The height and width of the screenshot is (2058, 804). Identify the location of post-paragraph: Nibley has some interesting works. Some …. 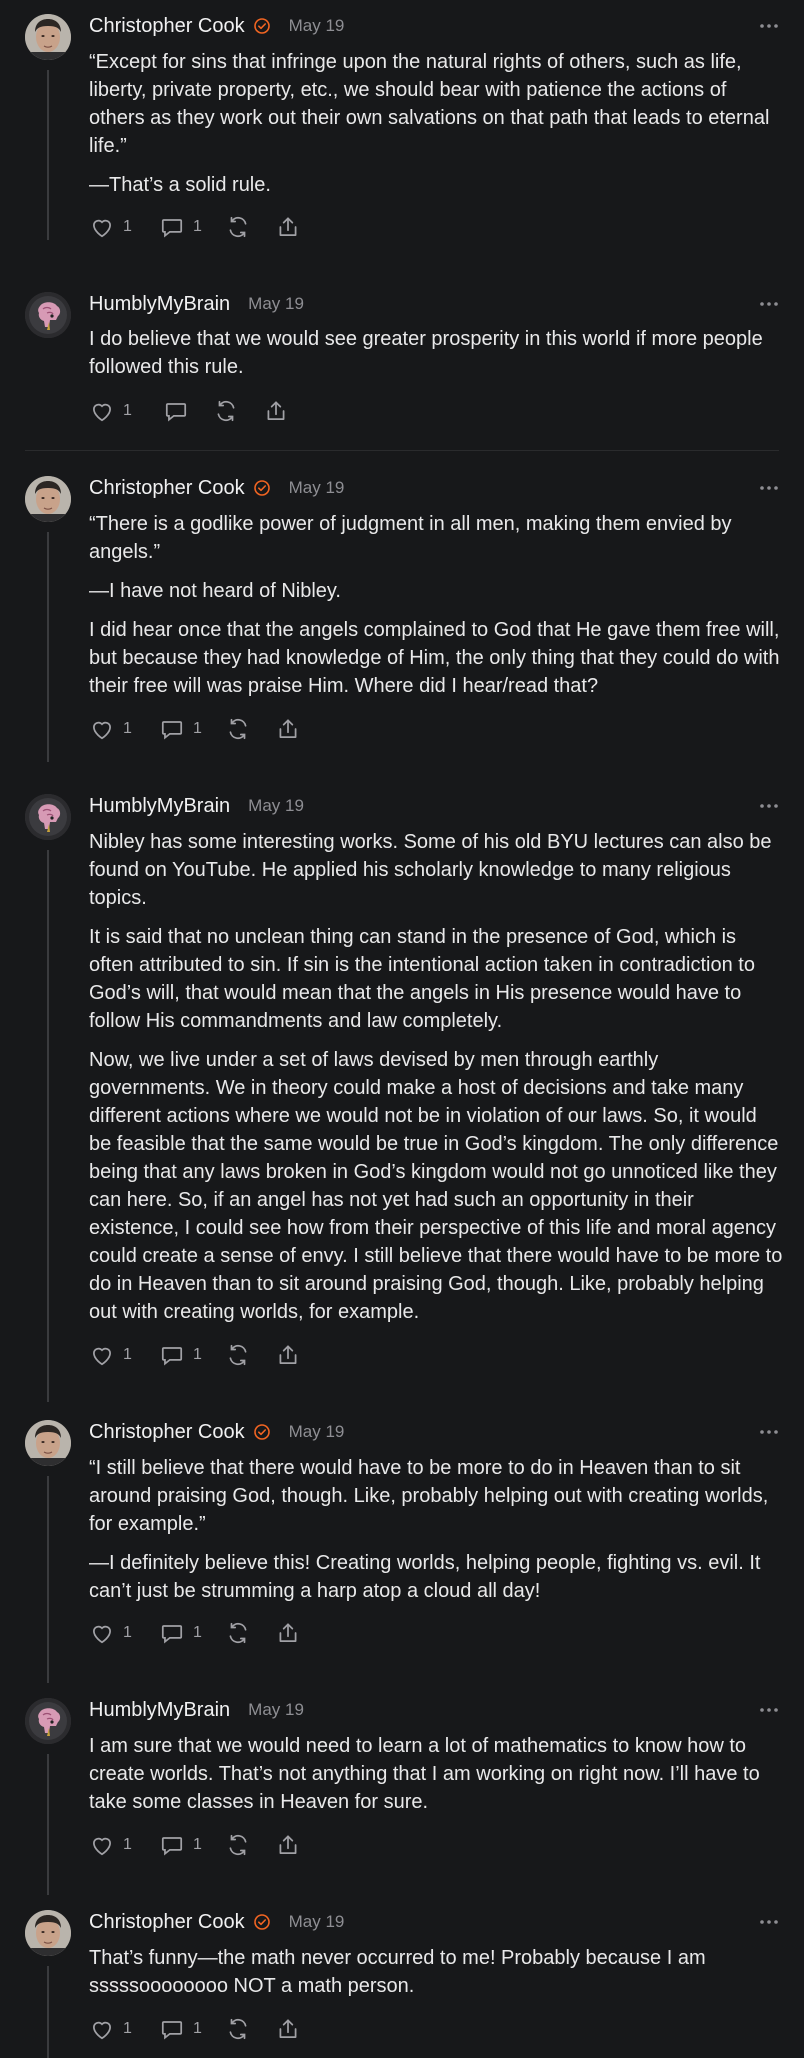
(430, 870).